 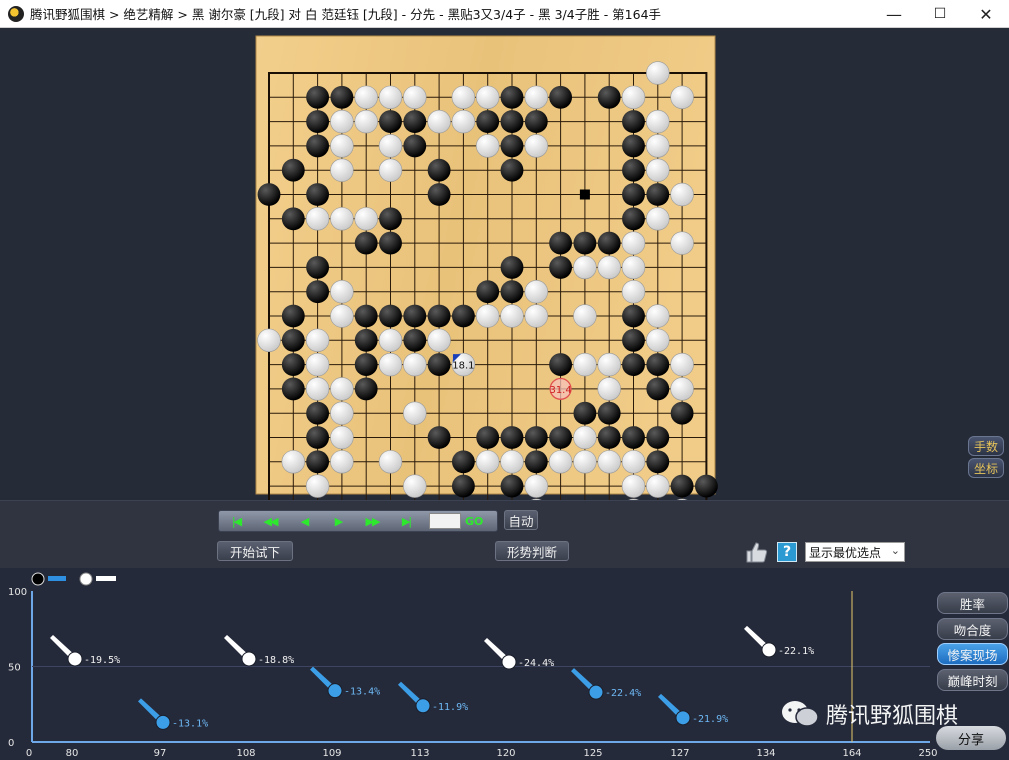 What do you see at coordinates (787, 552) in the screenshot?
I see `help-icon: ?` at bounding box center [787, 552].